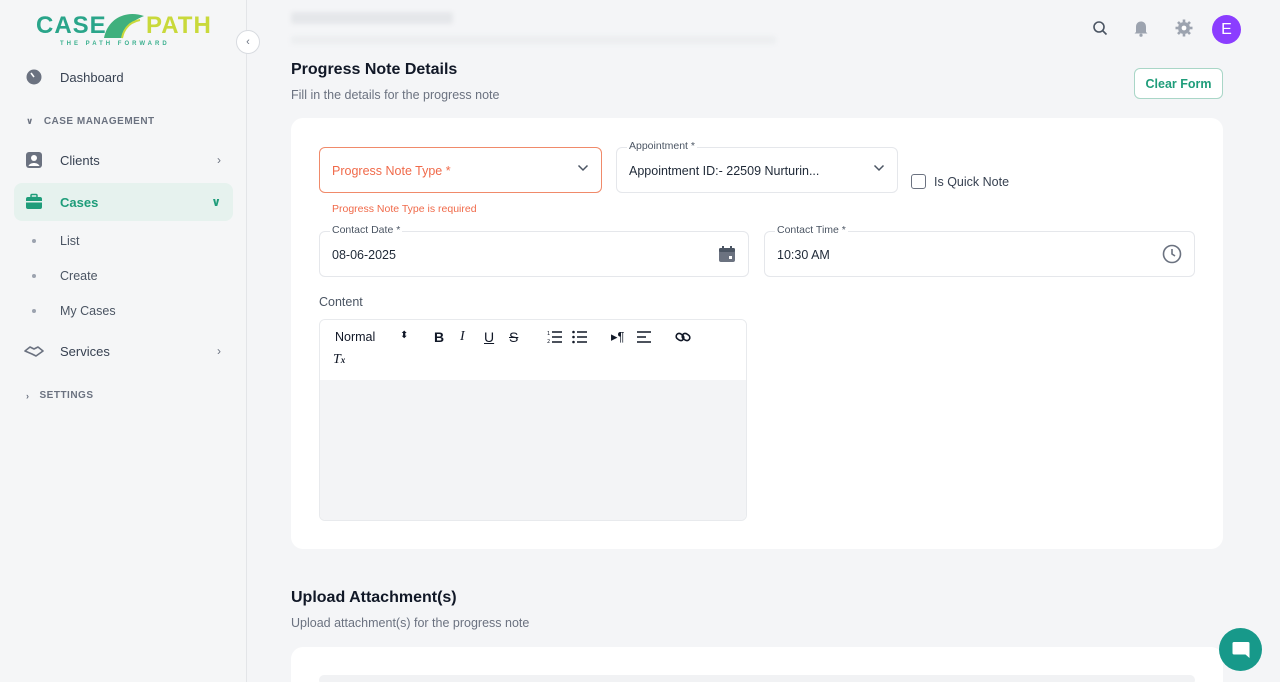 The width and height of the screenshot is (1280, 682). I want to click on field-value: 08-06-2025, so click(364, 255).